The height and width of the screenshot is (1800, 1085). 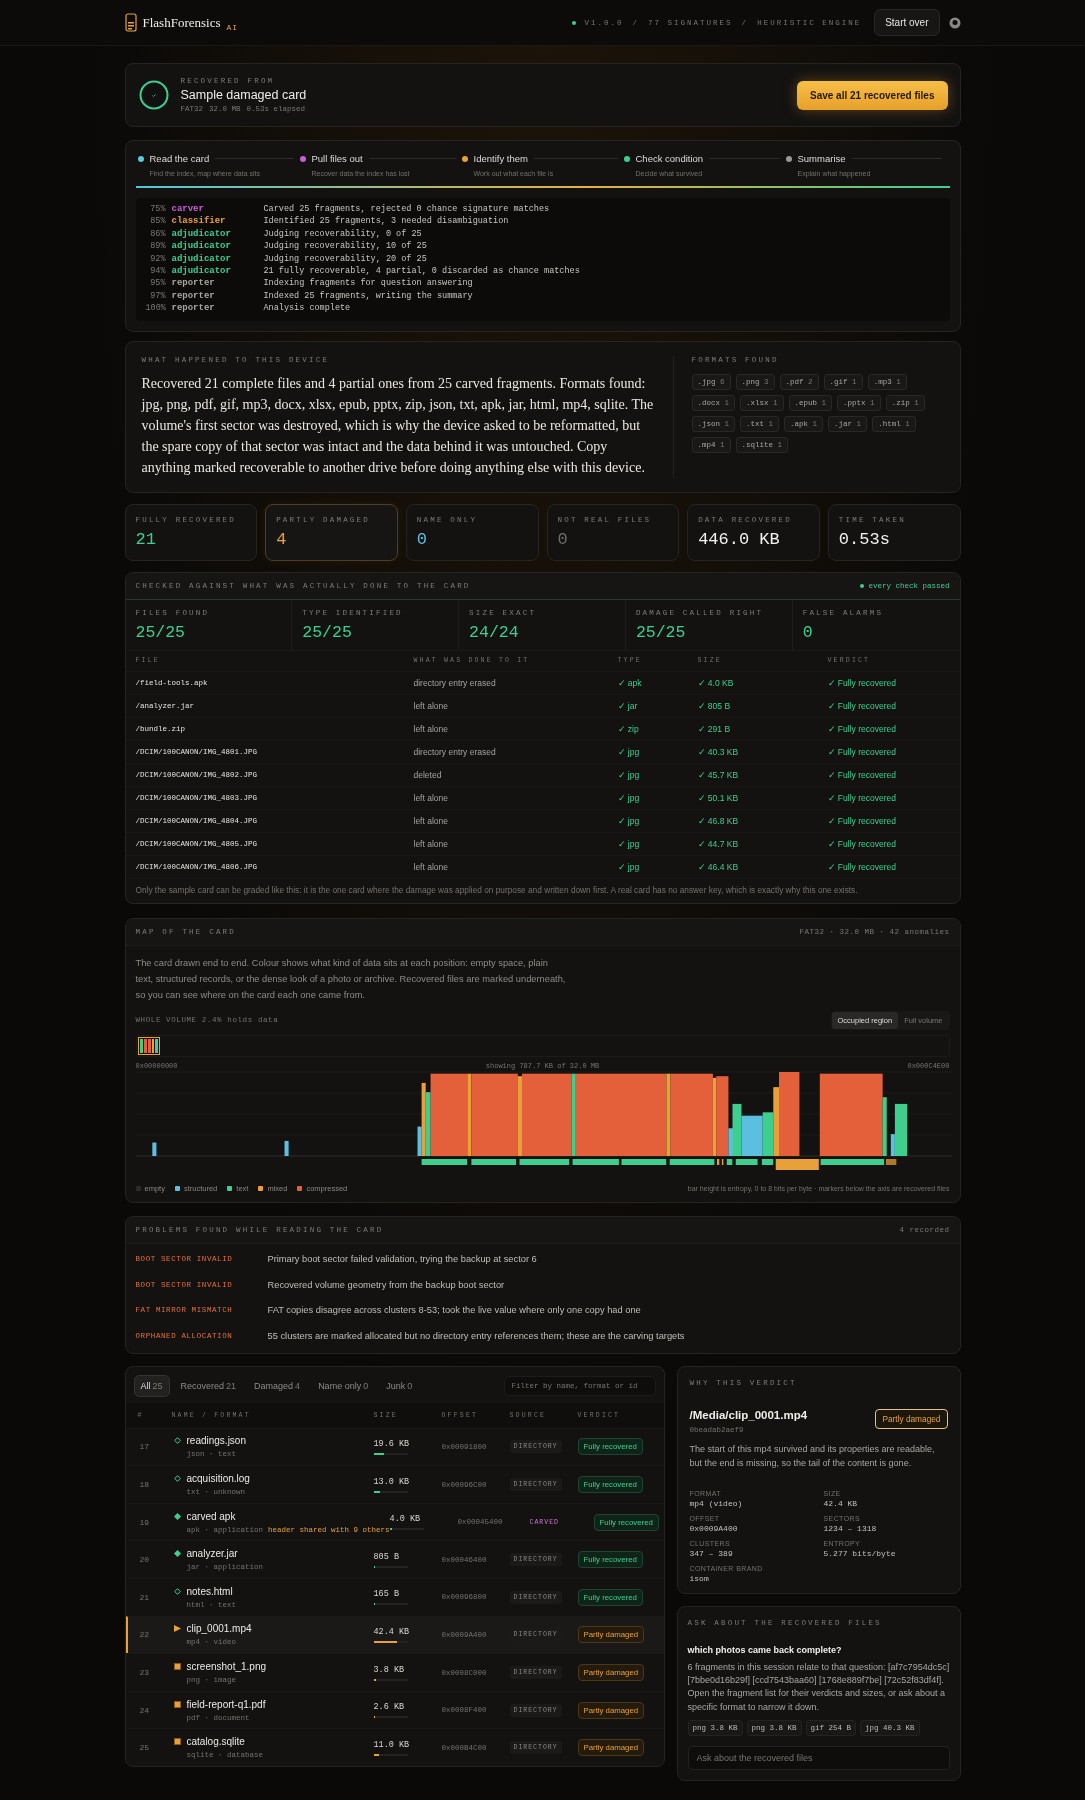 I want to click on filter-tab: Recovered 21, so click(x=208, y=1385).